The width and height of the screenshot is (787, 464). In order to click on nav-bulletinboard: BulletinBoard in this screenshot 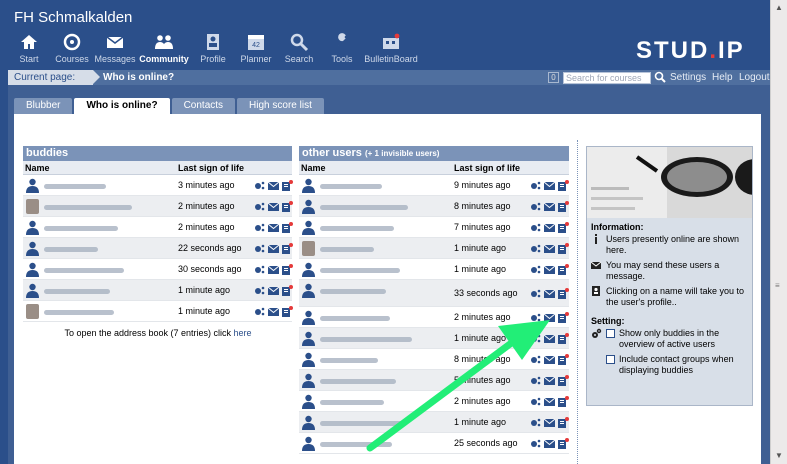, I will do `click(391, 50)`.